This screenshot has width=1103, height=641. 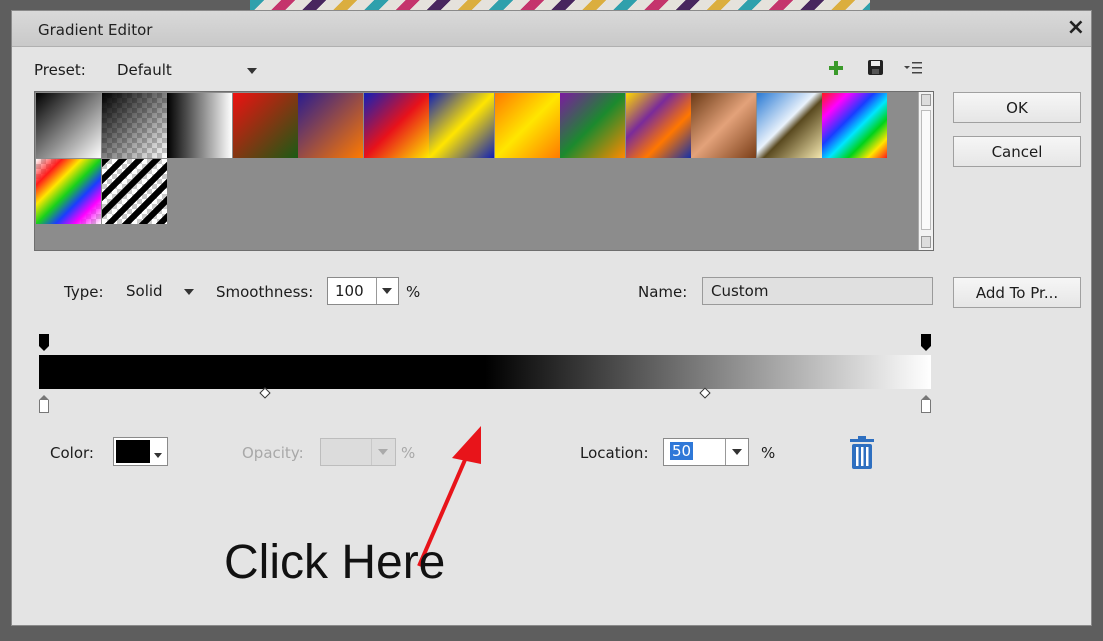 I want to click on preset-scrollbar, so click(x=925, y=171).